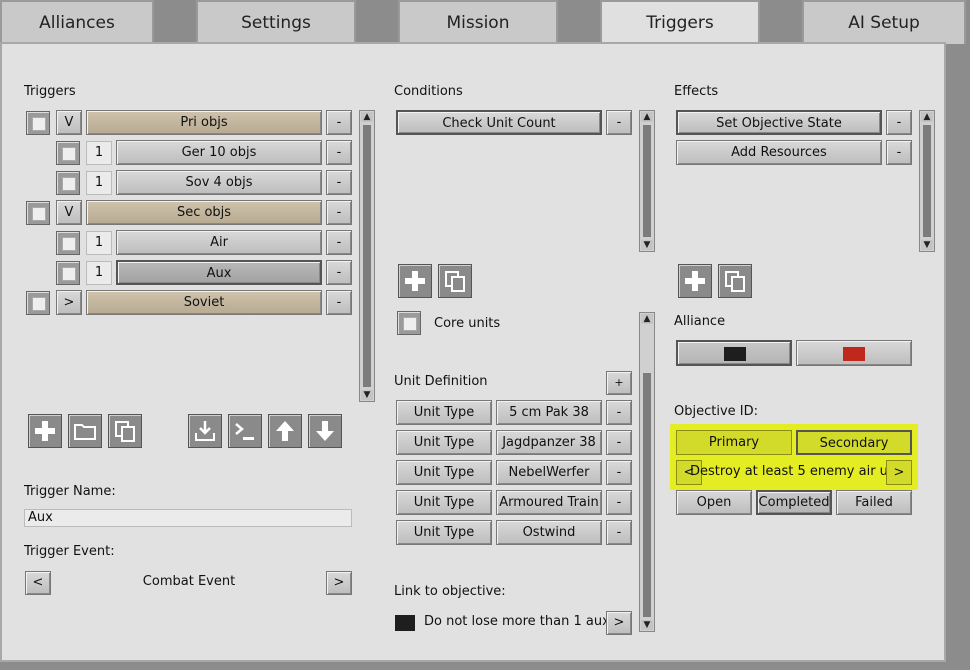  Describe the element at coordinates (478, 22) in the screenshot. I see `tab-mission: Mission` at that location.